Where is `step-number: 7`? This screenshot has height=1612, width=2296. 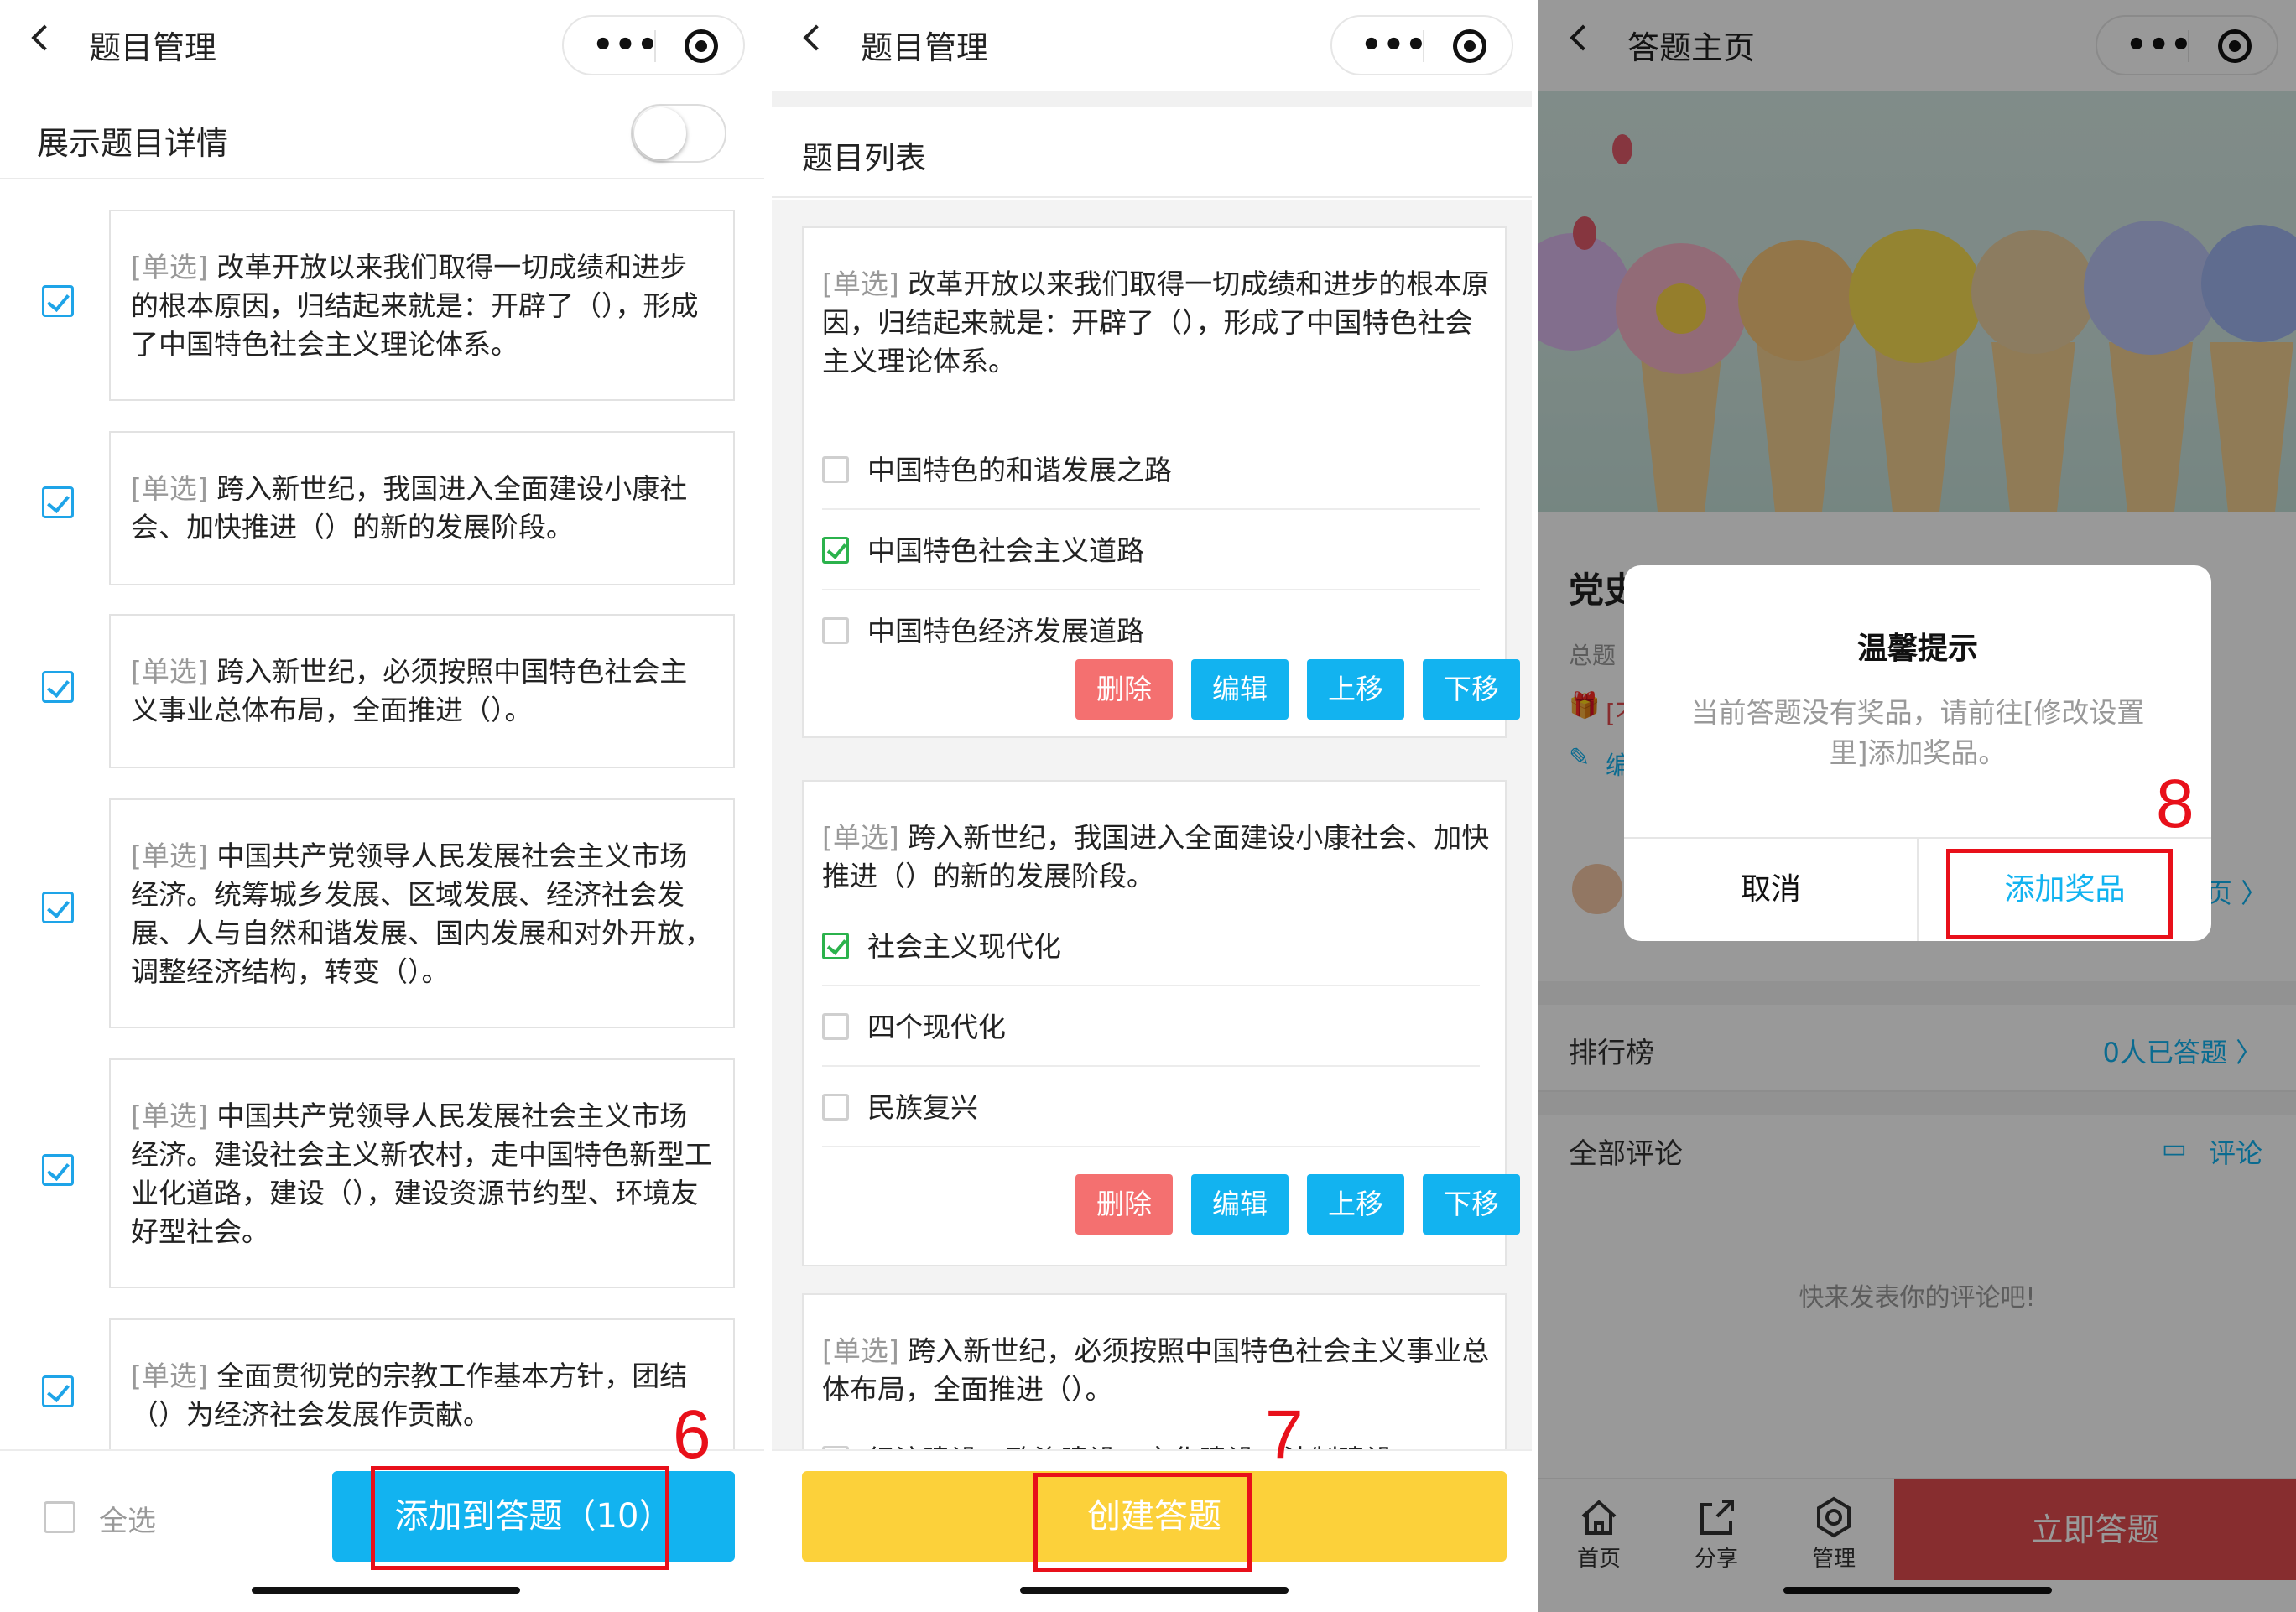 step-number: 7 is located at coordinates (1284, 1434).